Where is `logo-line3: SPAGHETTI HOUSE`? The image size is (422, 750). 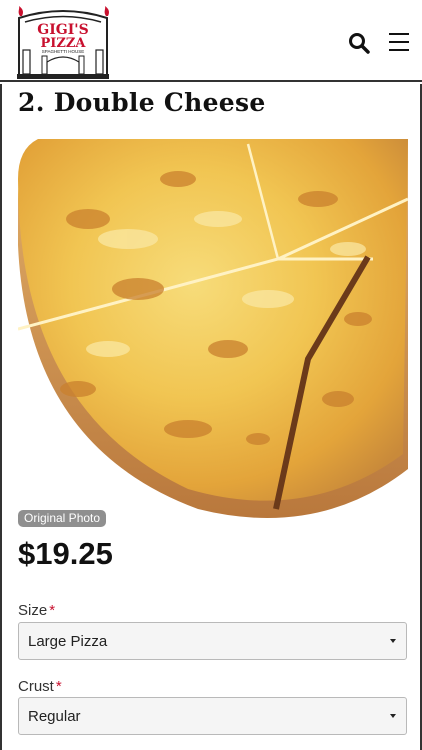
logo-line3: SPAGHETTI HOUSE is located at coordinates (63, 51).